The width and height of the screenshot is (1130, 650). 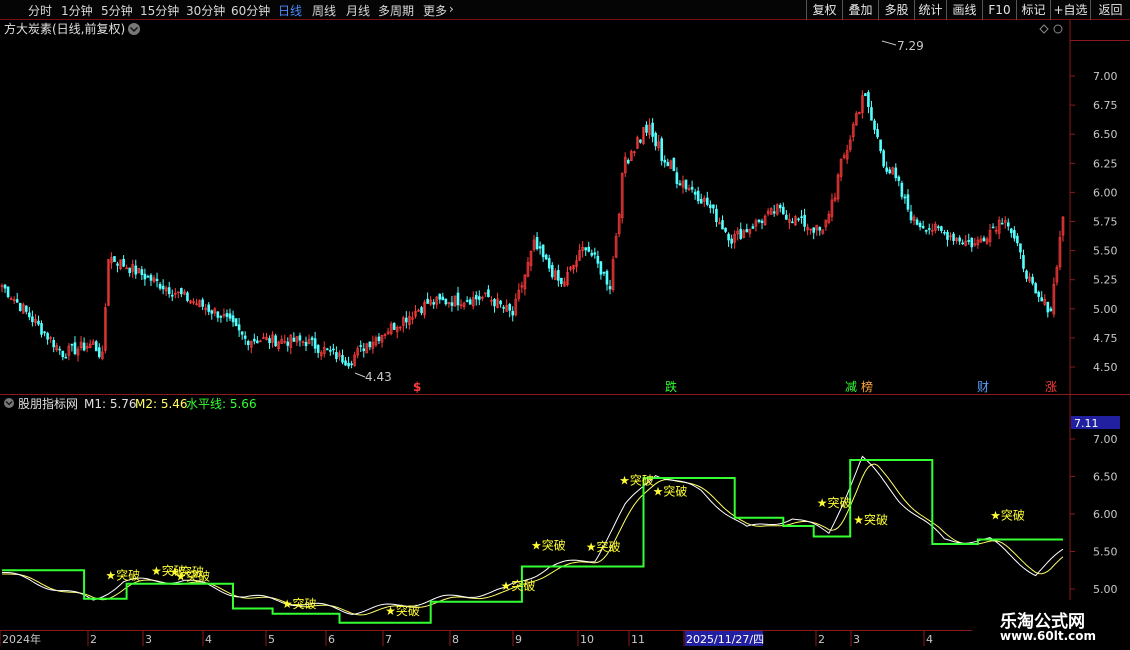 I want to click on date-tick-label: 2025/11/27/四, so click(x=725, y=639).